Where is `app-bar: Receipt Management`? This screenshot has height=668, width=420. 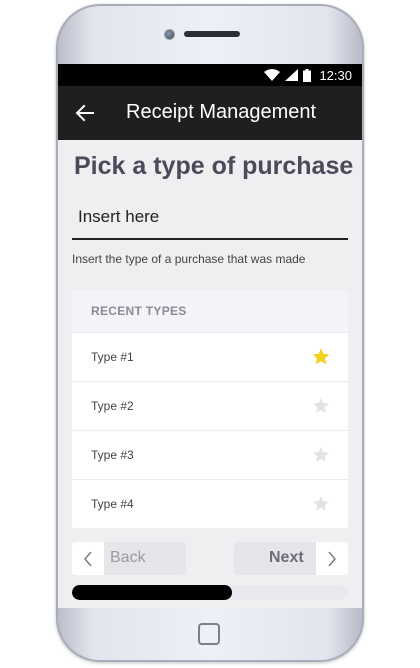 app-bar: Receipt Management is located at coordinates (210, 113).